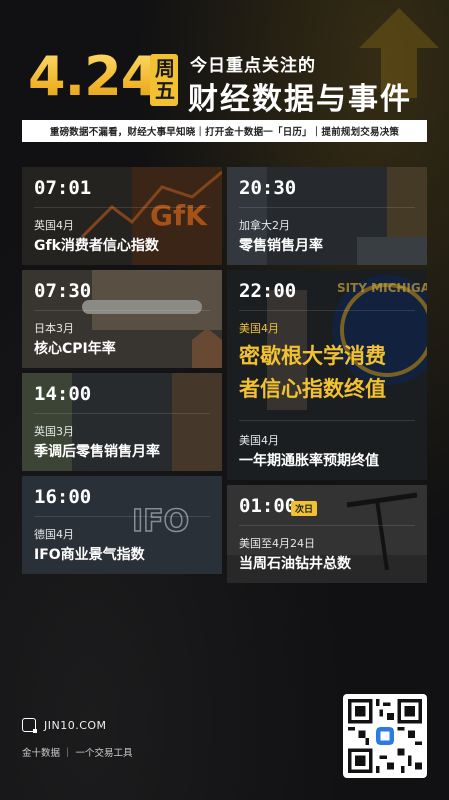 Image resolution: width=449 pixels, height=800 pixels. I want to click on event-card-oil-rigs: 01:00 次日 美国至4月24日 当周石油钻井总数, so click(327, 534).